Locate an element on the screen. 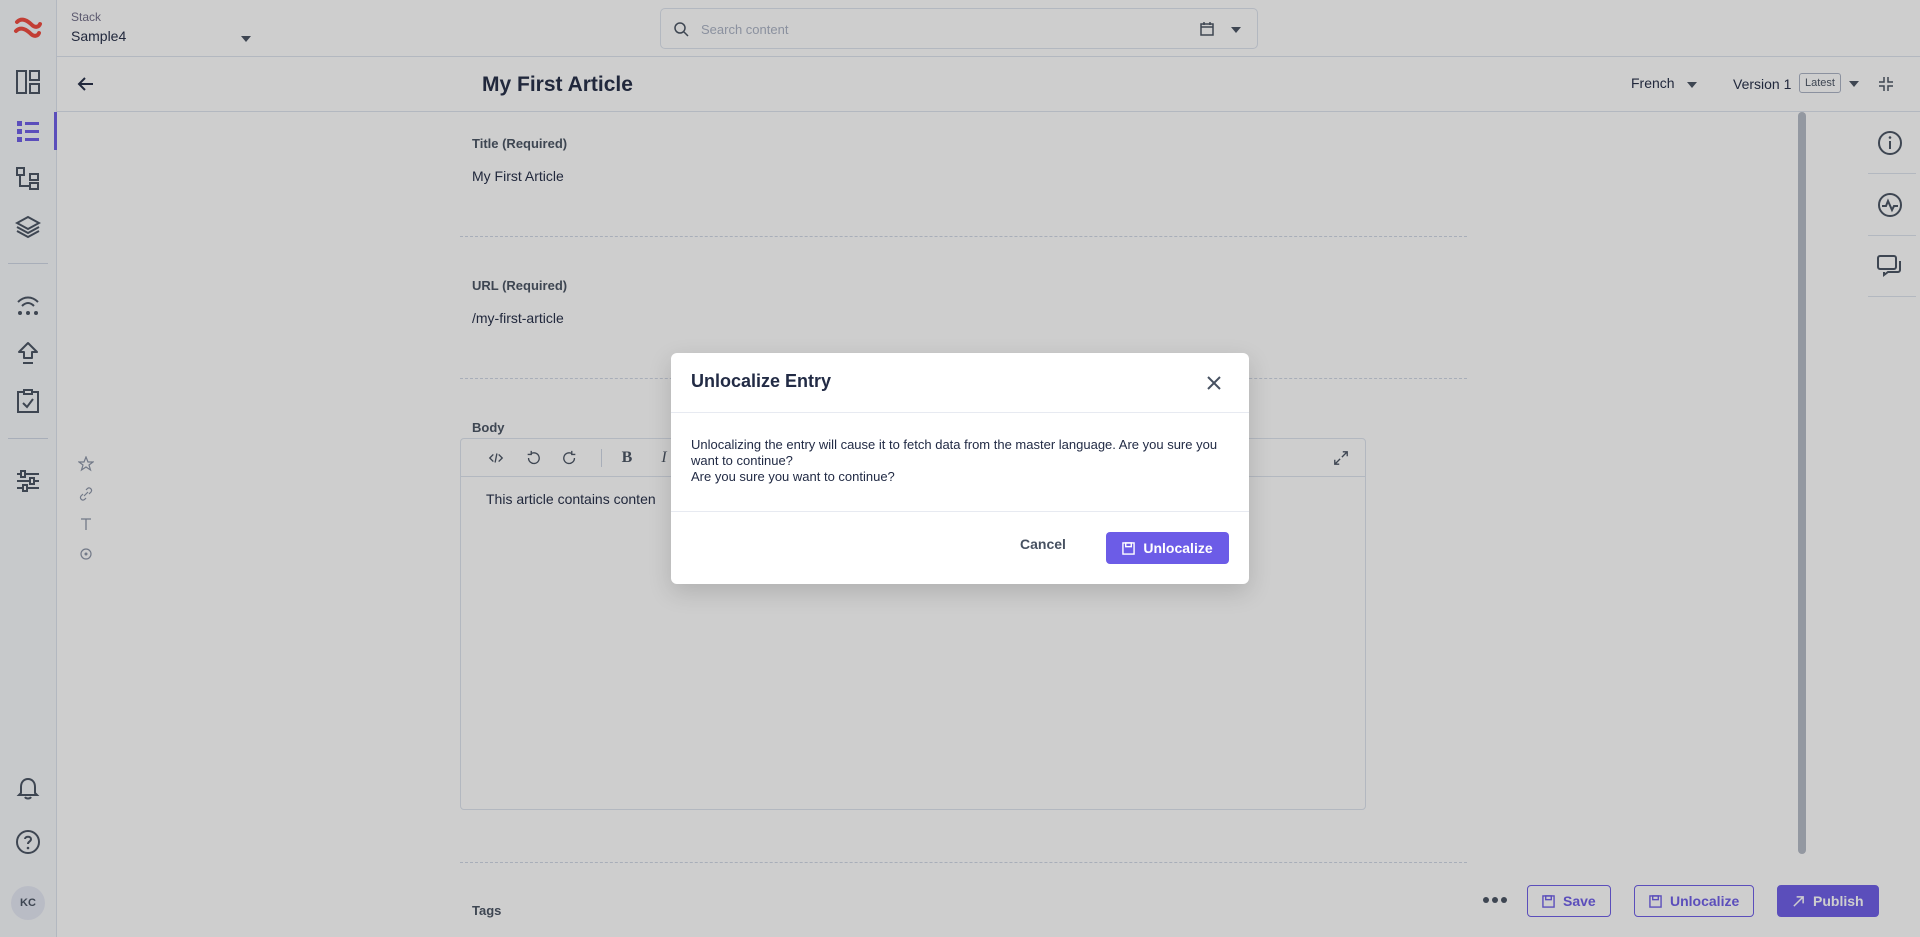  dialog-header: Unlocalize Entry is located at coordinates (960, 383).